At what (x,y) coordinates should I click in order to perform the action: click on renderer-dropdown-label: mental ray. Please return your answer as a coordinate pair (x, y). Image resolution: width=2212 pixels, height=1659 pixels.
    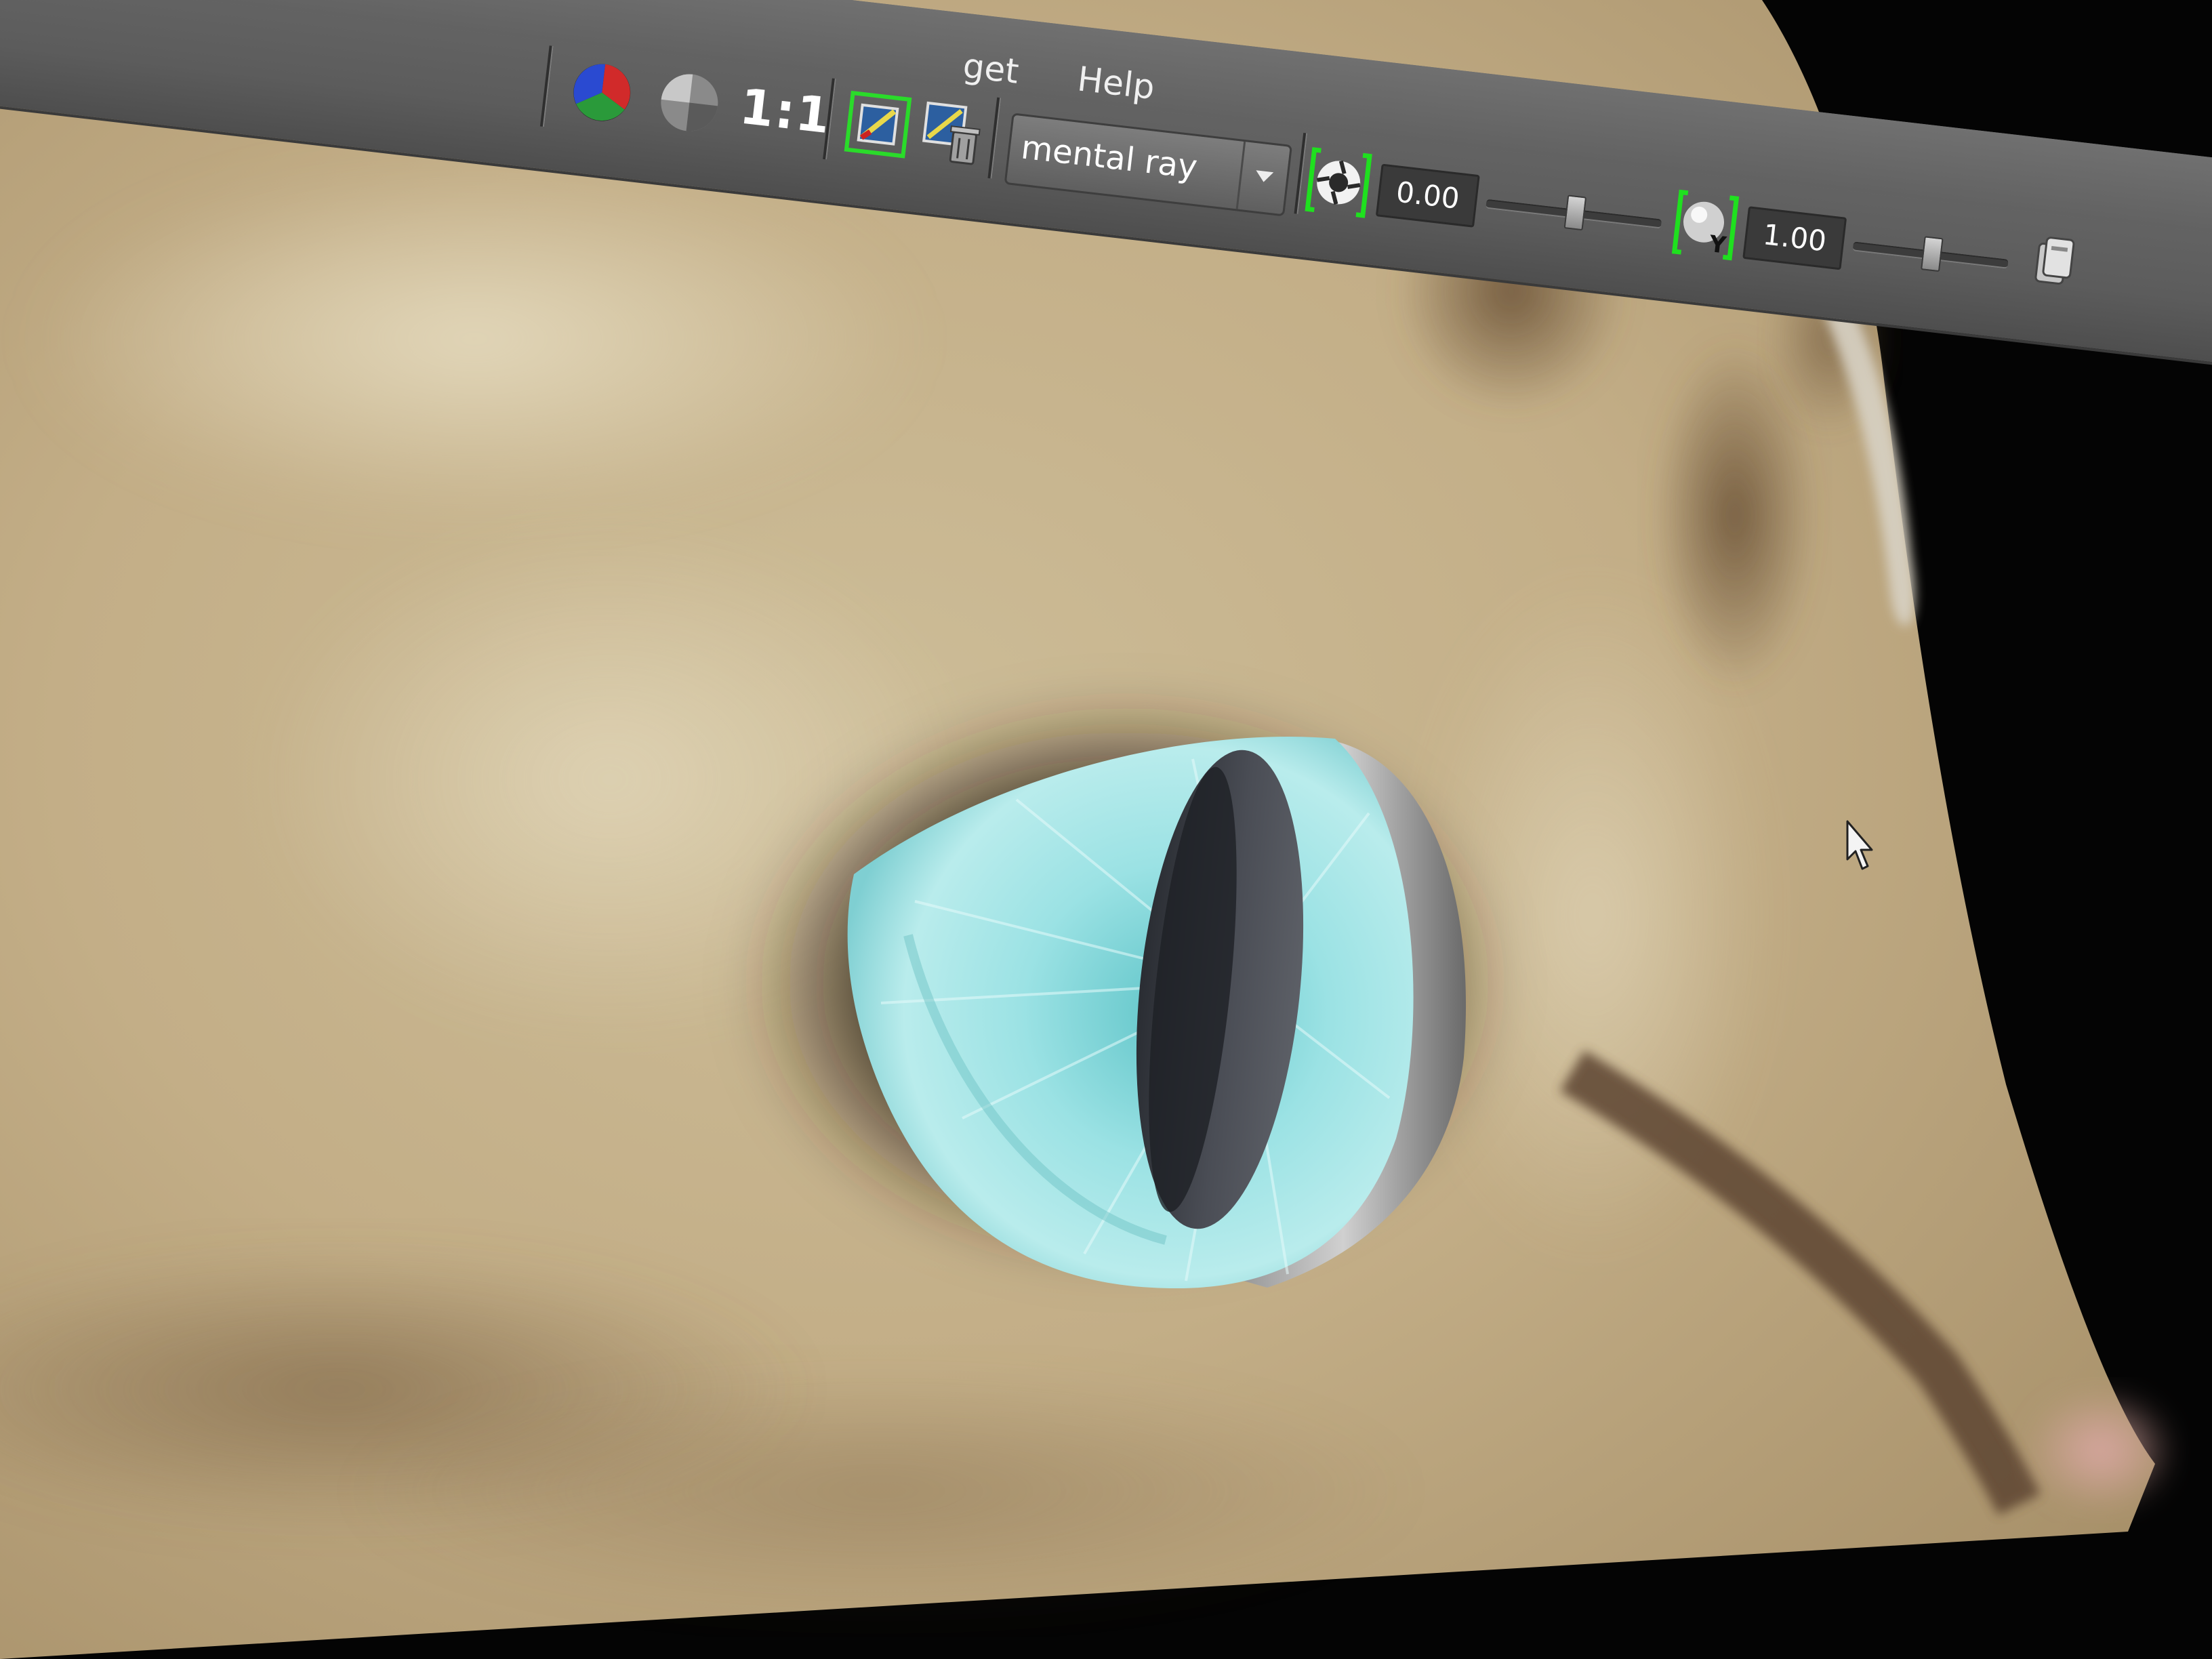
    Looking at the image, I should click on (1109, 157).